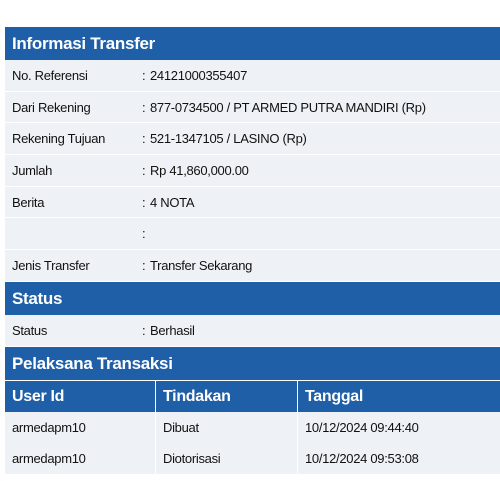 Image resolution: width=500 pixels, height=500 pixels. Describe the element at coordinates (51, 265) in the screenshot. I see `field-label: Jenis Transfer` at that location.